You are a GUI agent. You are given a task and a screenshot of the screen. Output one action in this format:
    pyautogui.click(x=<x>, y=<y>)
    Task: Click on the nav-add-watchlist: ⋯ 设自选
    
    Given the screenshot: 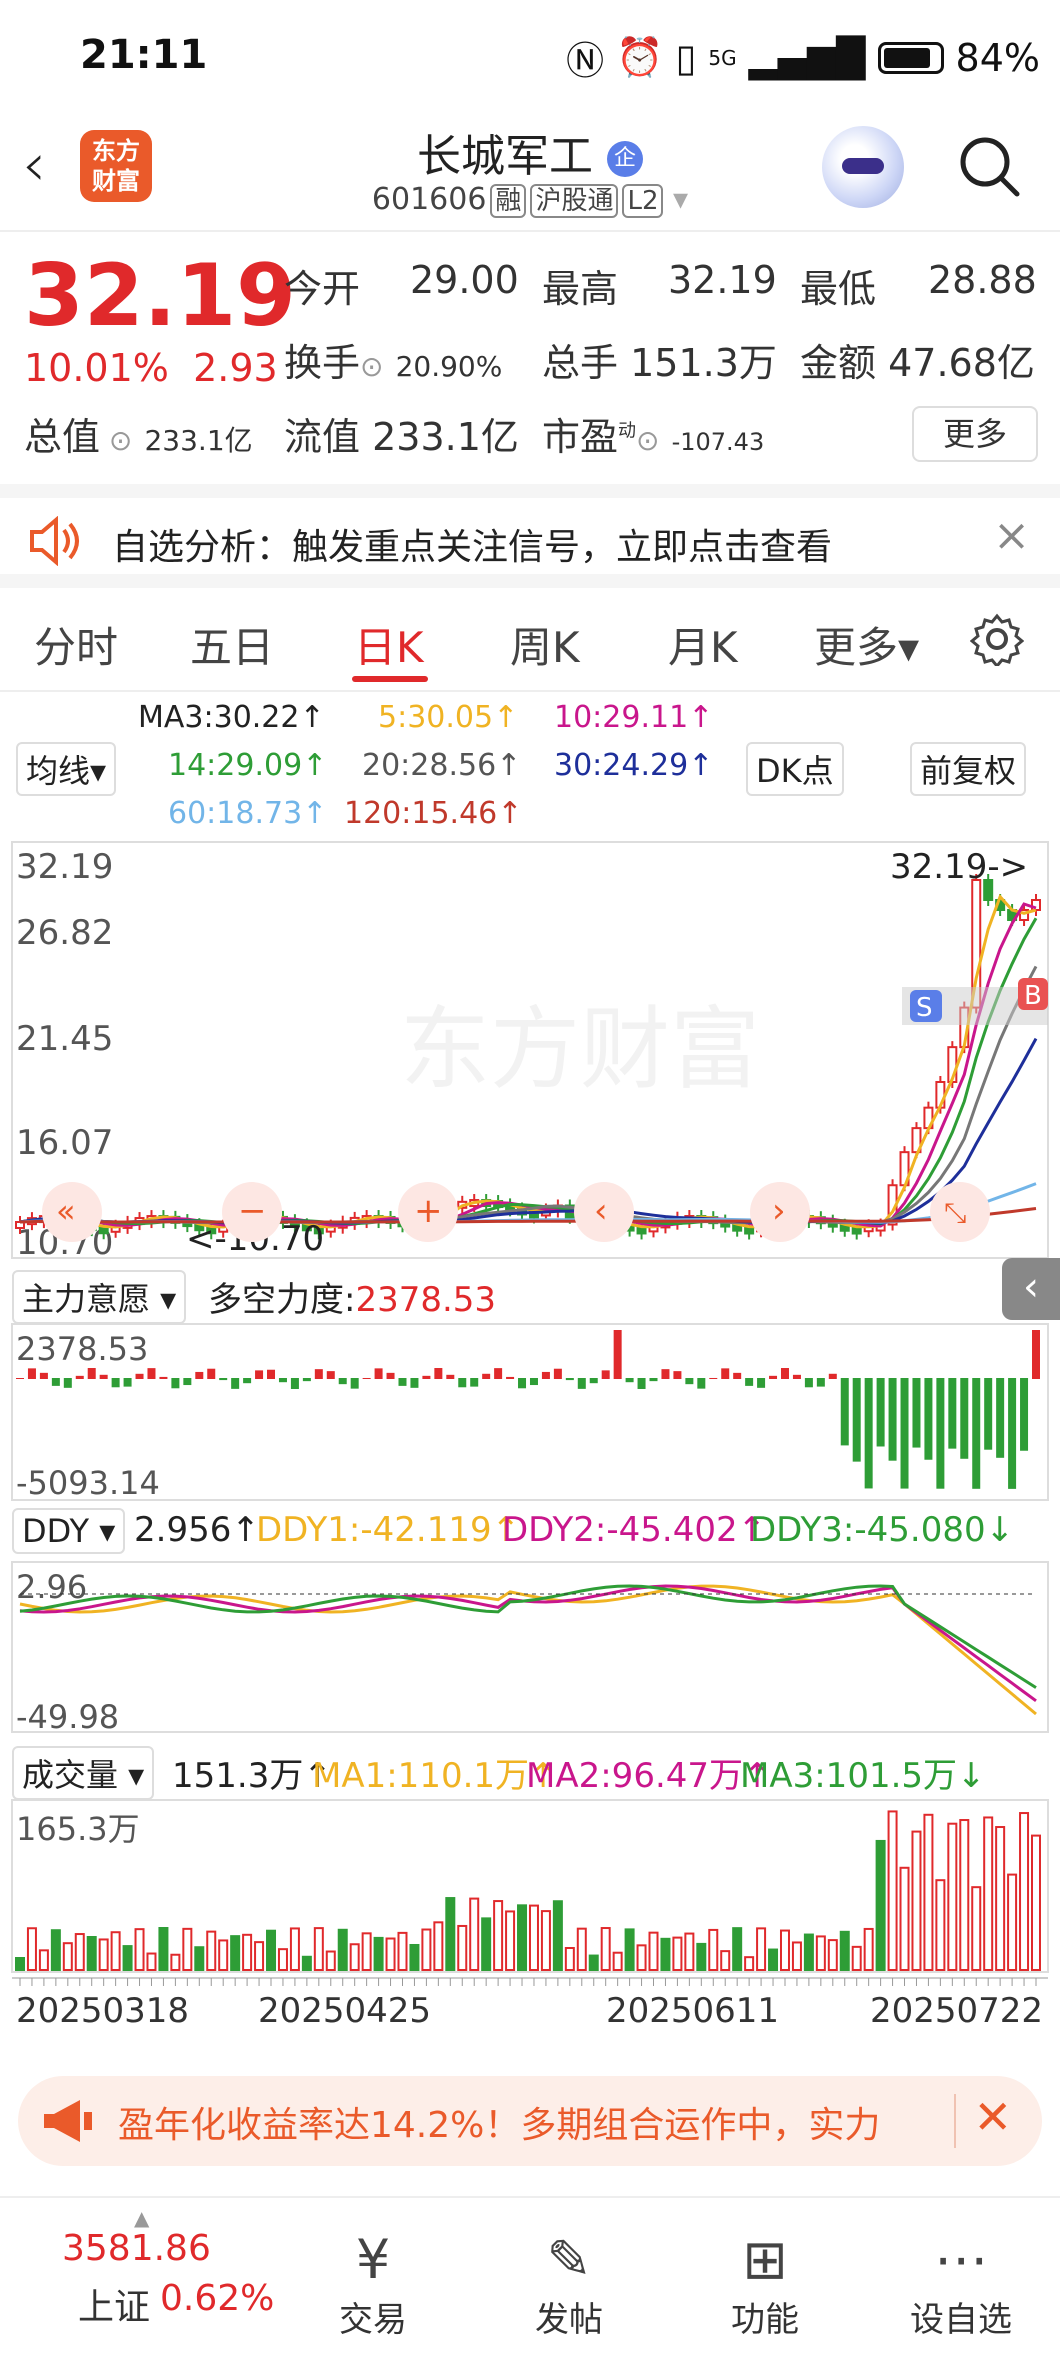 What is the action you would take?
    pyautogui.click(x=961, y=2284)
    